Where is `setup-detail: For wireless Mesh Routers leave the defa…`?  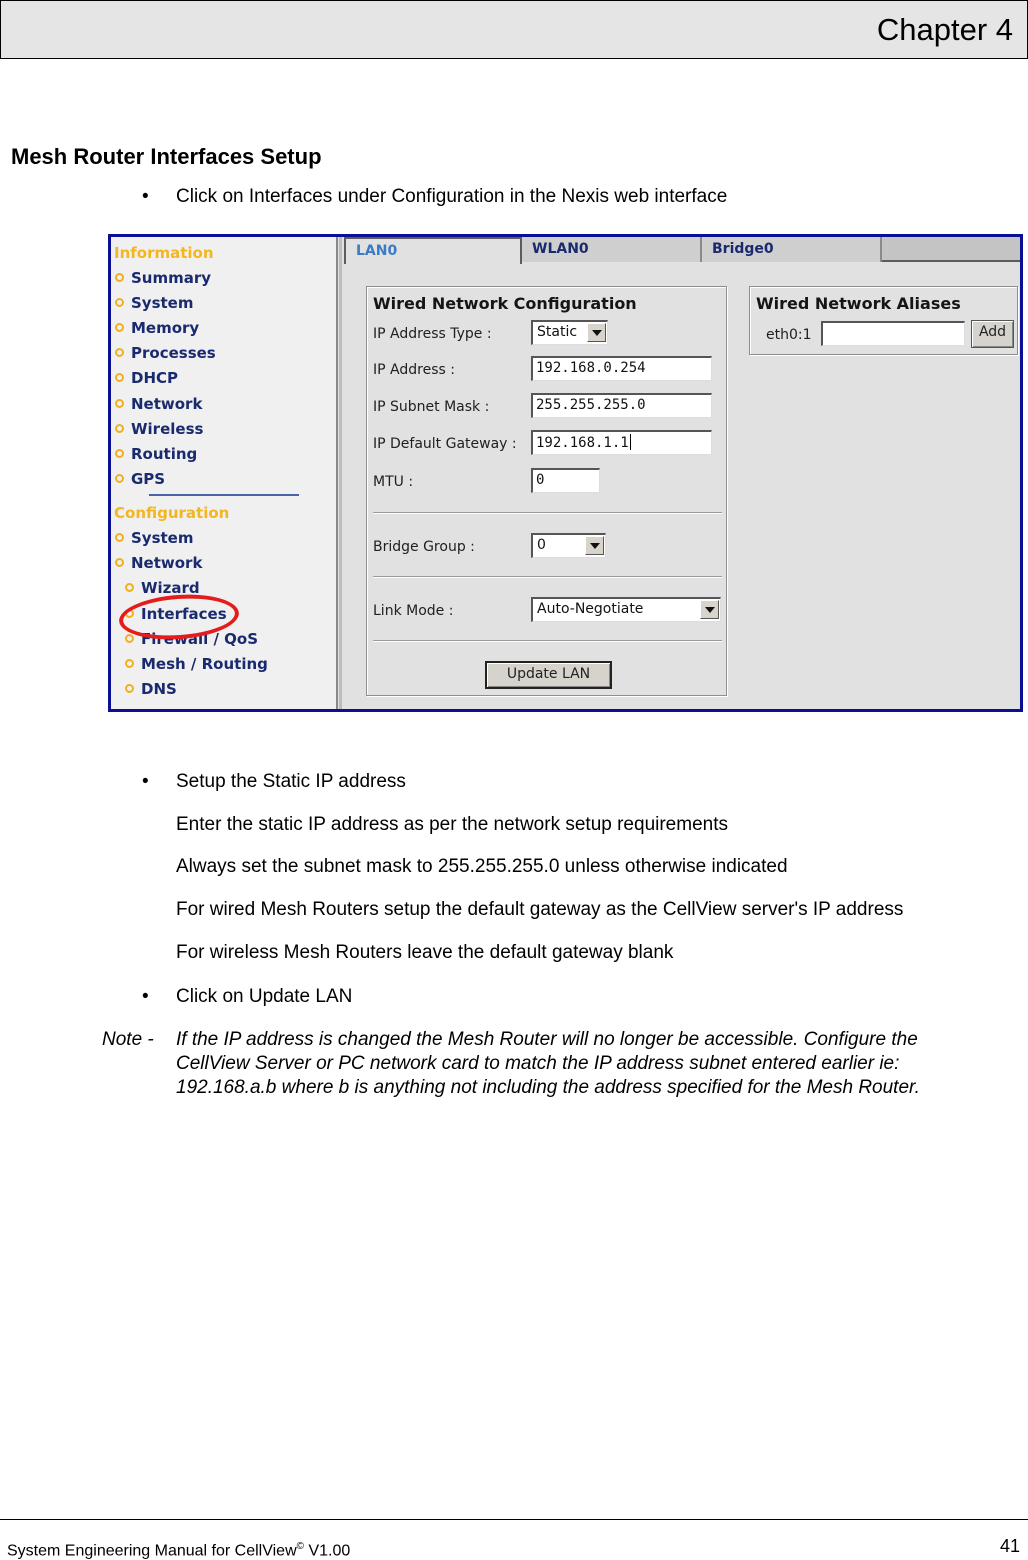 setup-detail: For wireless Mesh Routers leave the defa… is located at coordinates (425, 952).